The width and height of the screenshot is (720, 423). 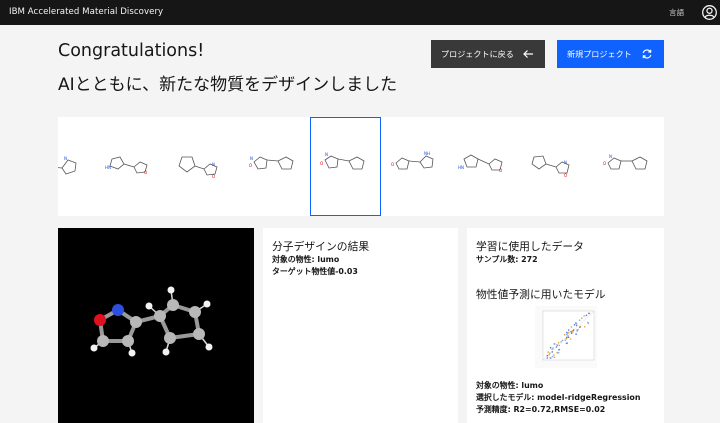 I want to click on molecule-candidate-2: HN O, so click(x=134, y=166).